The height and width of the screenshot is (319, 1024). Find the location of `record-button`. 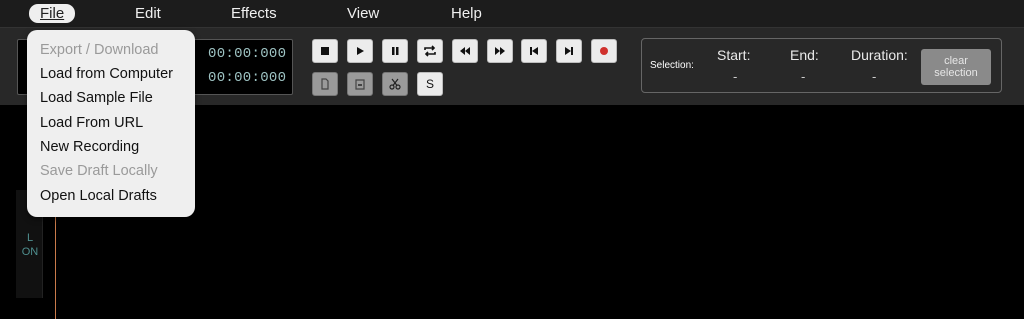

record-button is located at coordinates (604, 51).